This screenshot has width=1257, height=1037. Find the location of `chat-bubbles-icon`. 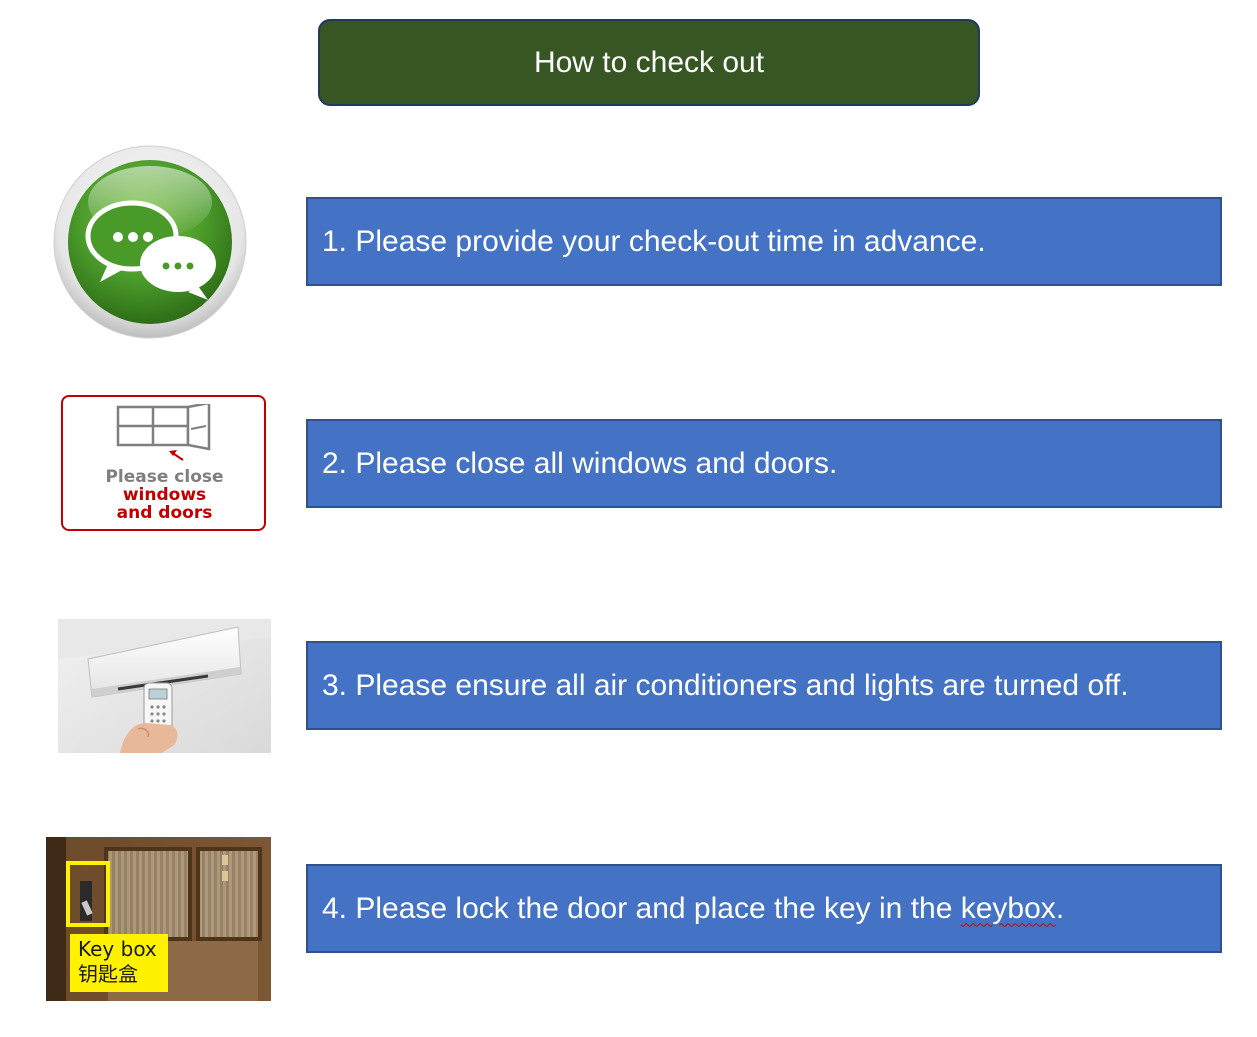

chat-bubbles-icon is located at coordinates (148, 242).